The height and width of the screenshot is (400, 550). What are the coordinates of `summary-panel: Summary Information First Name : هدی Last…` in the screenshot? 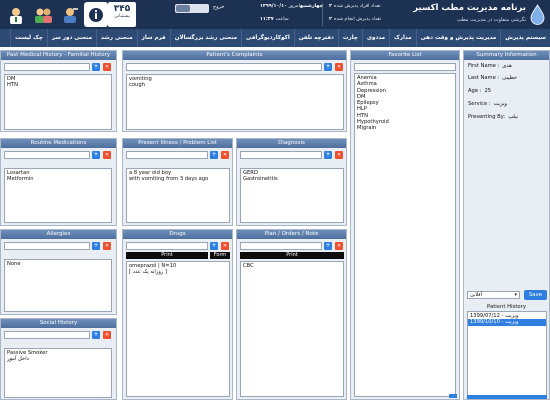 It's located at (506, 225).